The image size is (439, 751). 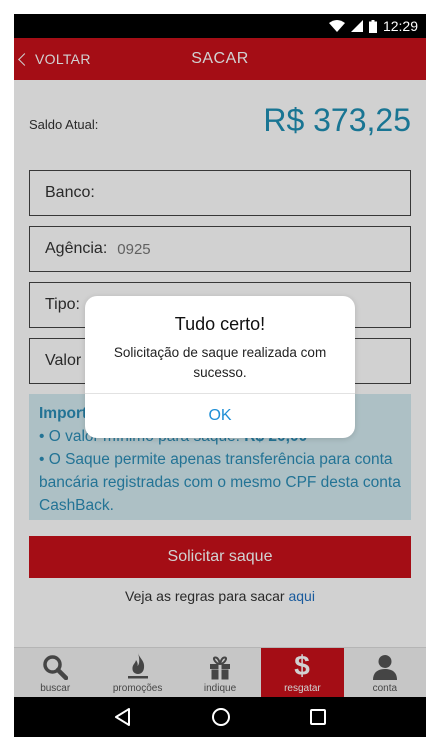 I want to click on status-time: 12:29, so click(x=400, y=26).